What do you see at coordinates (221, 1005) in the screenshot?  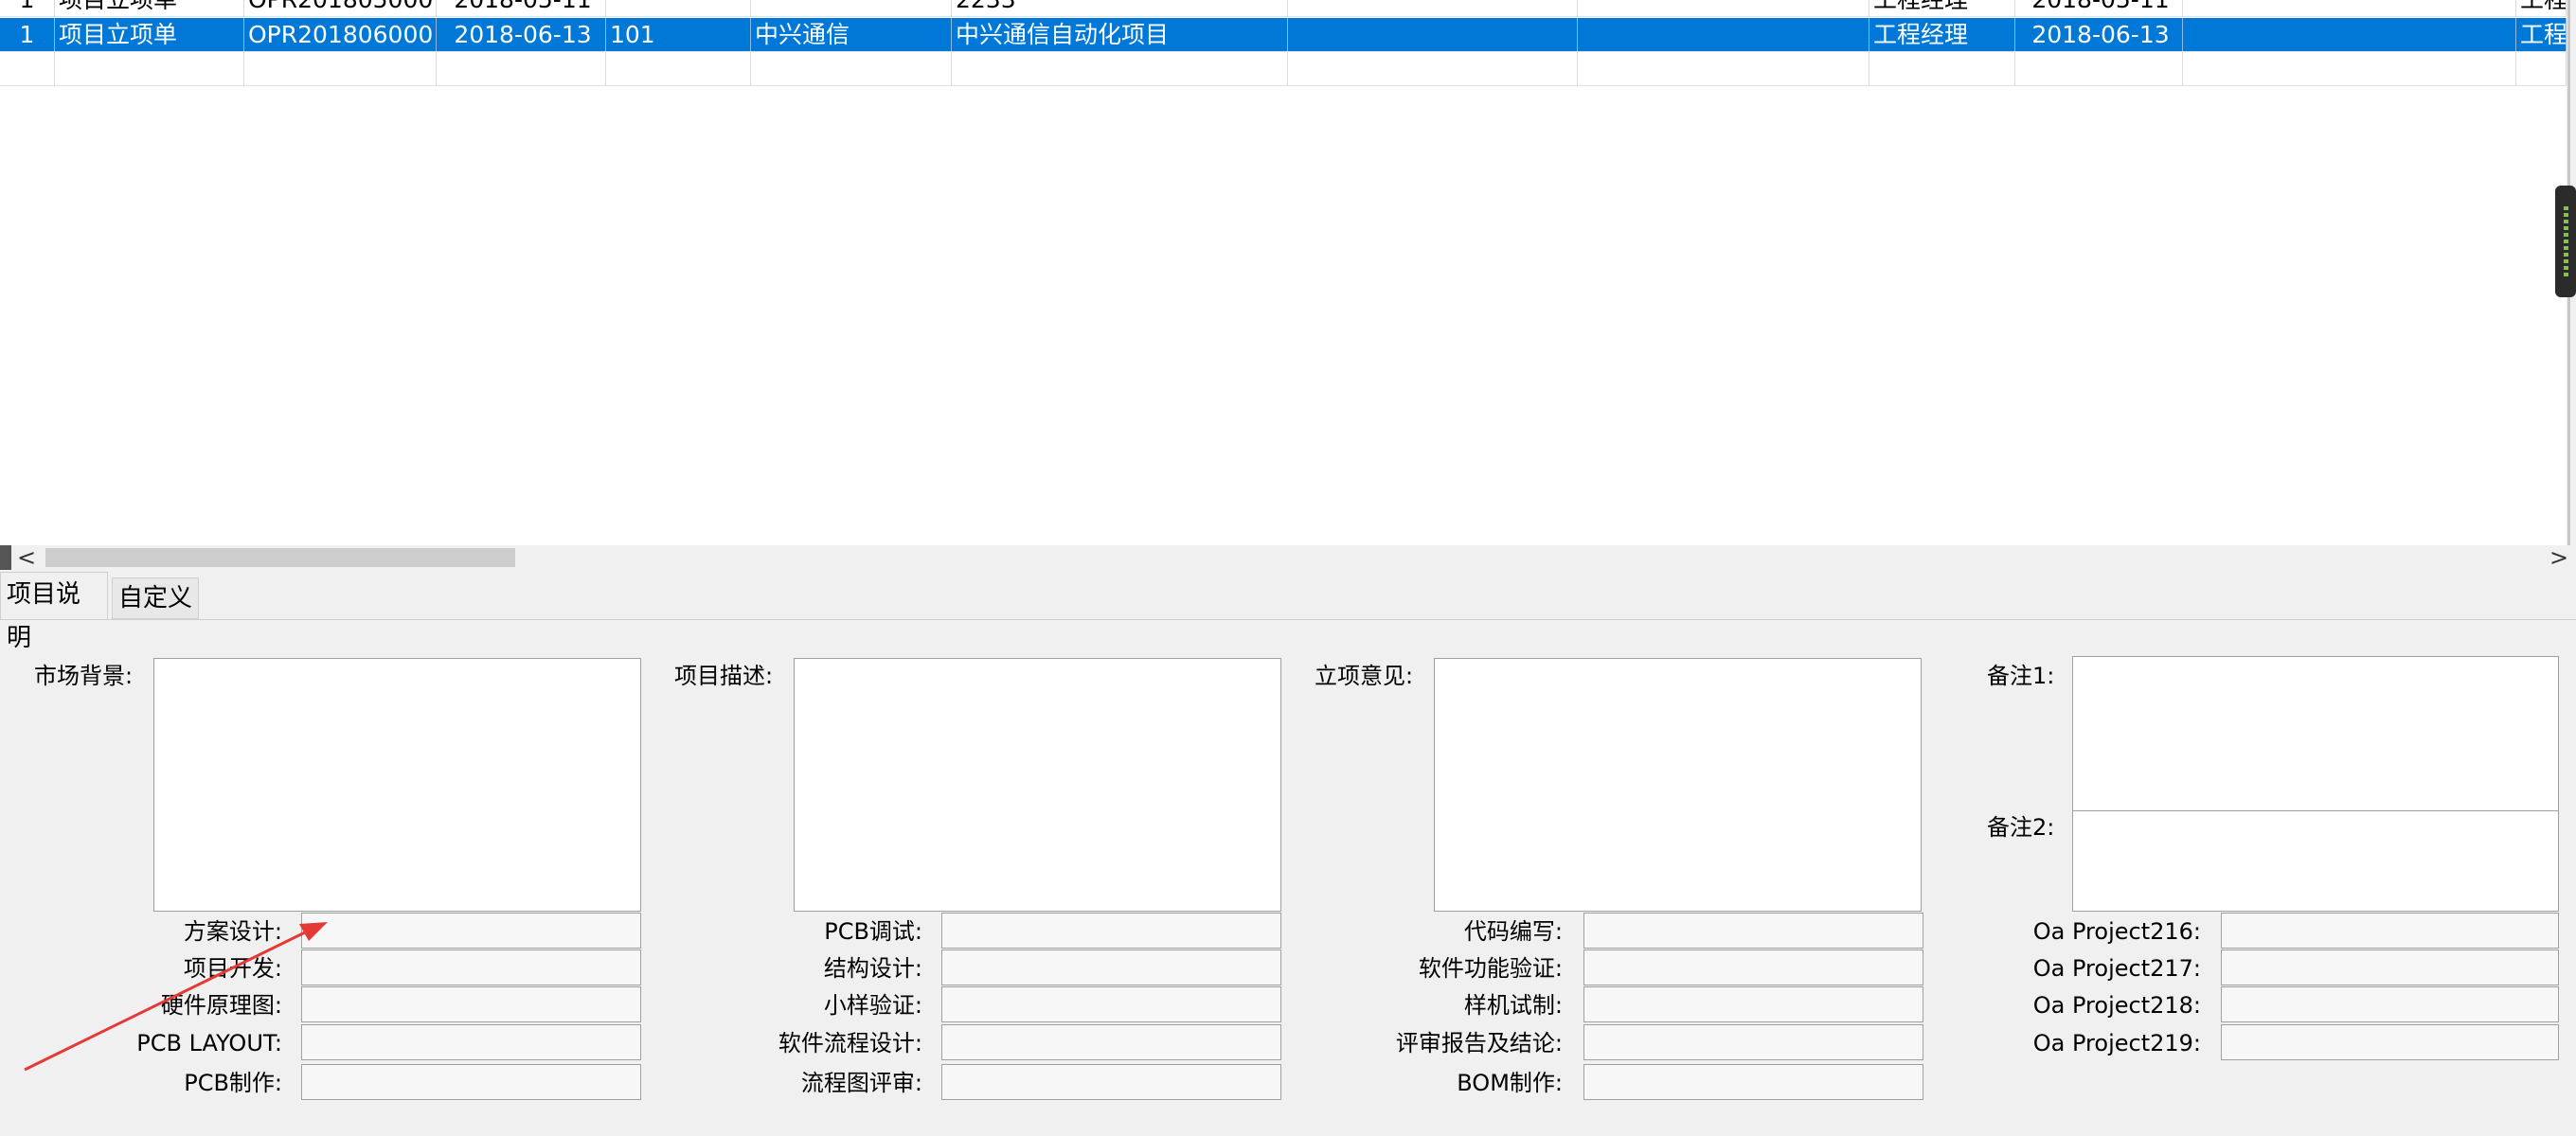 I see `field-label: 硬件原理图:` at bounding box center [221, 1005].